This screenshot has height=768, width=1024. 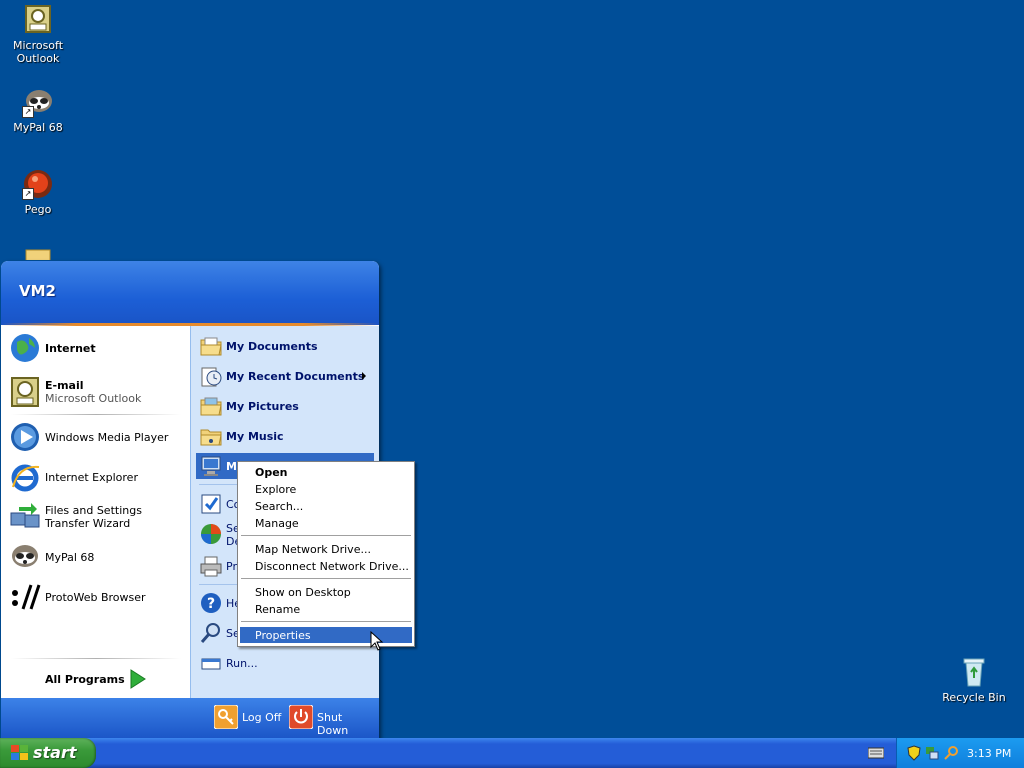 What do you see at coordinates (248, 718) in the screenshot?
I see `log-off-button: Log Off` at bounding box center [248, 718].